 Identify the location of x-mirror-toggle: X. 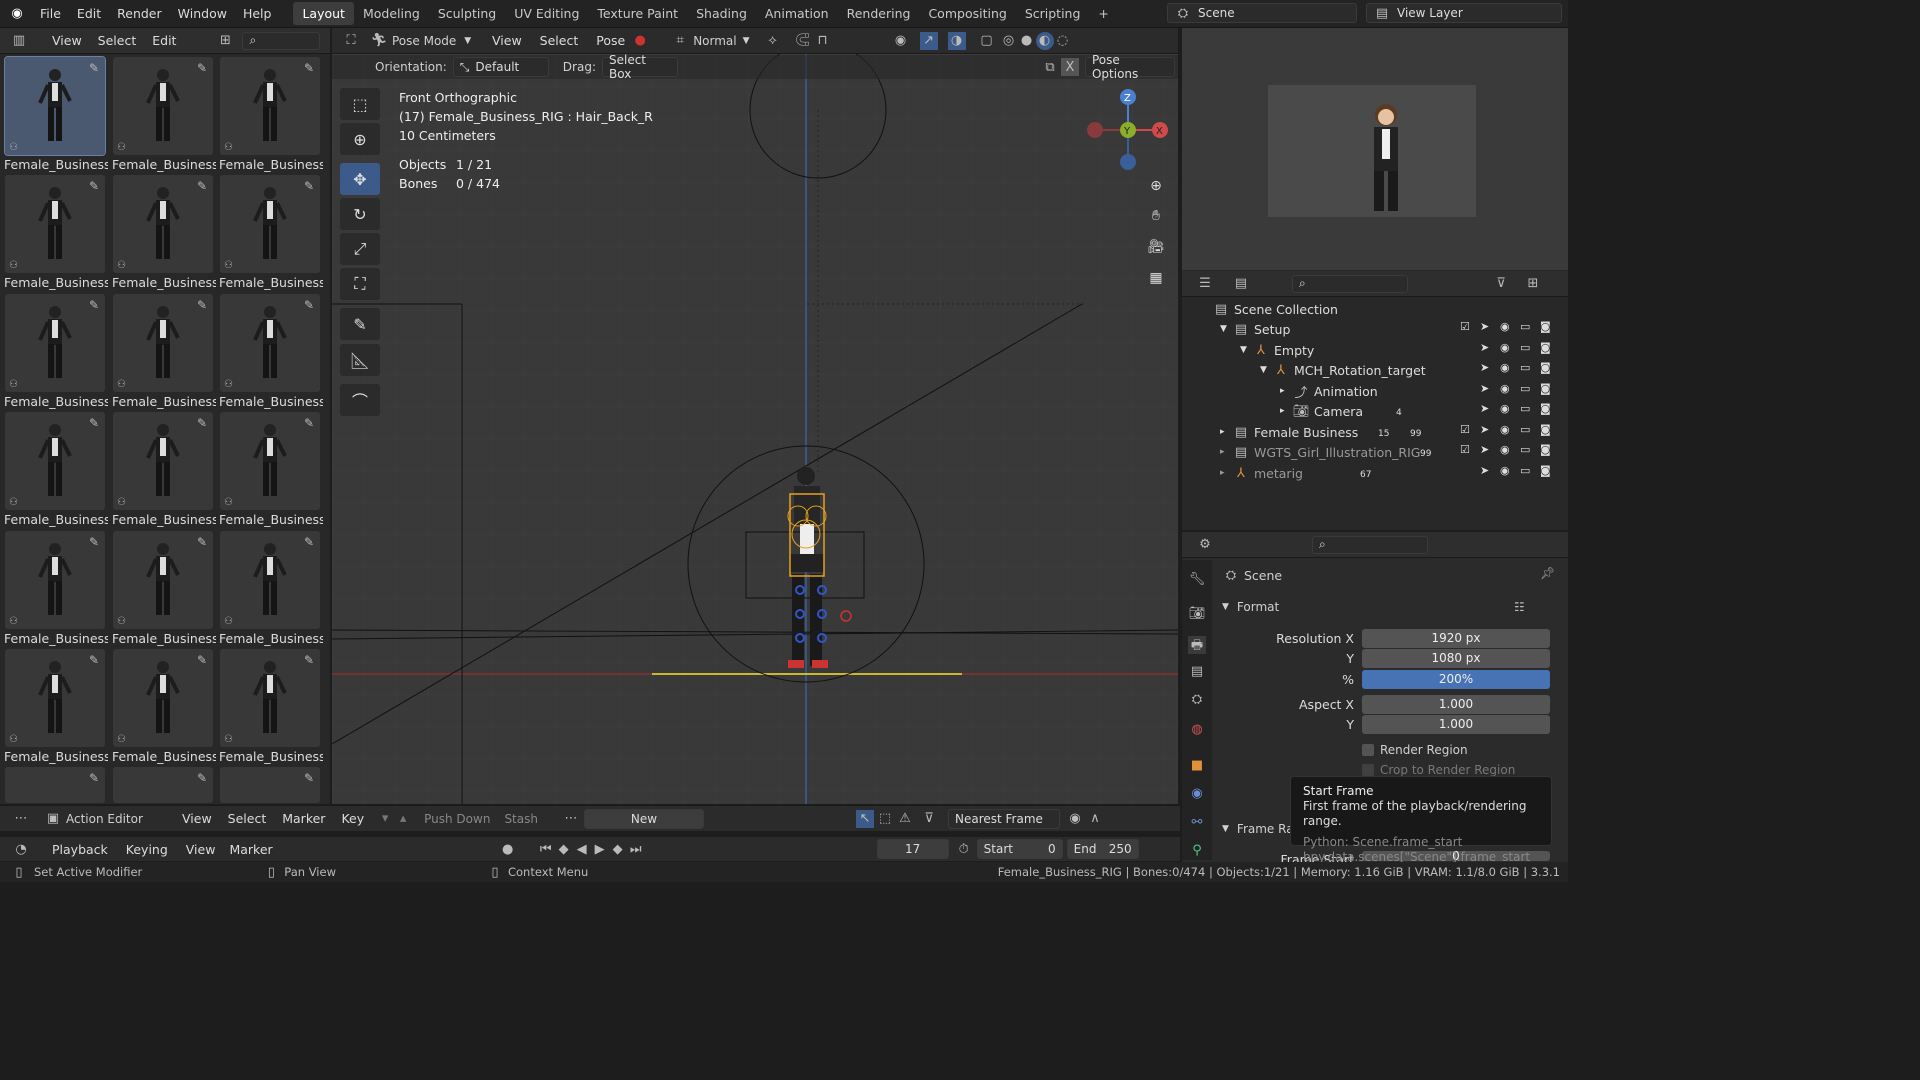
(1069, 67).